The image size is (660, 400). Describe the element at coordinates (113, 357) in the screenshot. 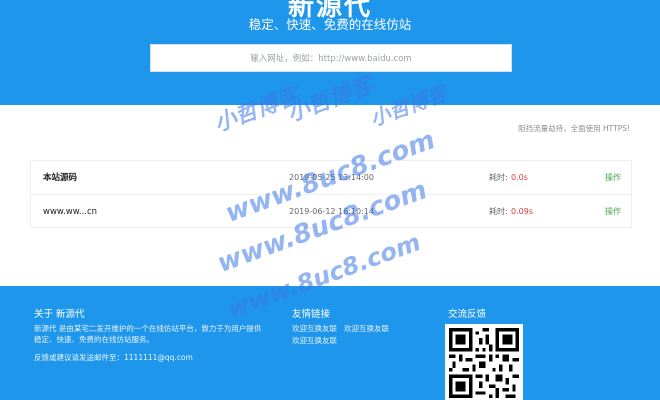

I see `contact-text: 反馈或建议请发送邮件至：1111111@qq.com` at that location.